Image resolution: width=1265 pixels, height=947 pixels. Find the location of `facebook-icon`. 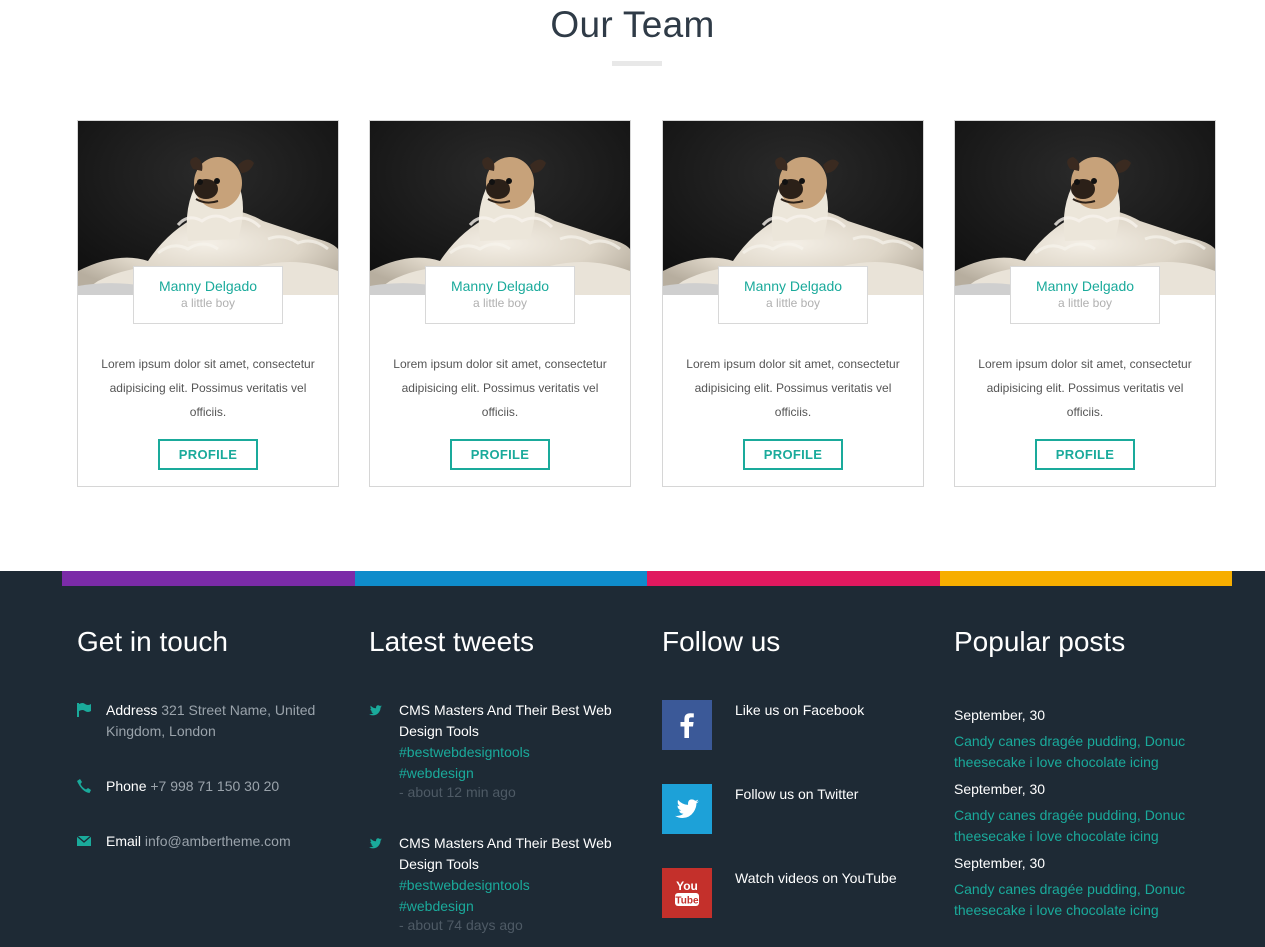

facebook-icon is located at coordinates (687, 725).